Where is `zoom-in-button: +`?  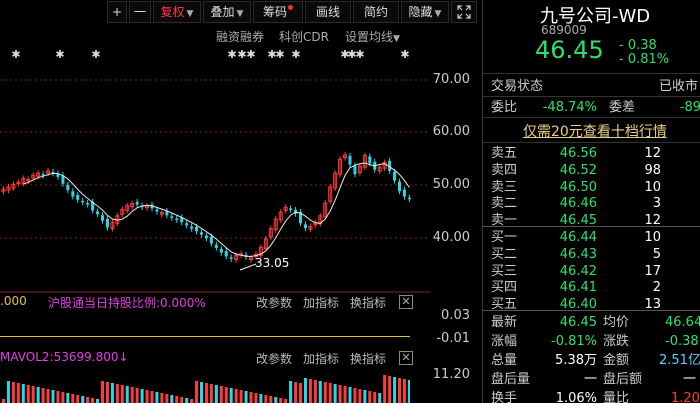
zoom-in-button: + is located at coordinates (117, 12).